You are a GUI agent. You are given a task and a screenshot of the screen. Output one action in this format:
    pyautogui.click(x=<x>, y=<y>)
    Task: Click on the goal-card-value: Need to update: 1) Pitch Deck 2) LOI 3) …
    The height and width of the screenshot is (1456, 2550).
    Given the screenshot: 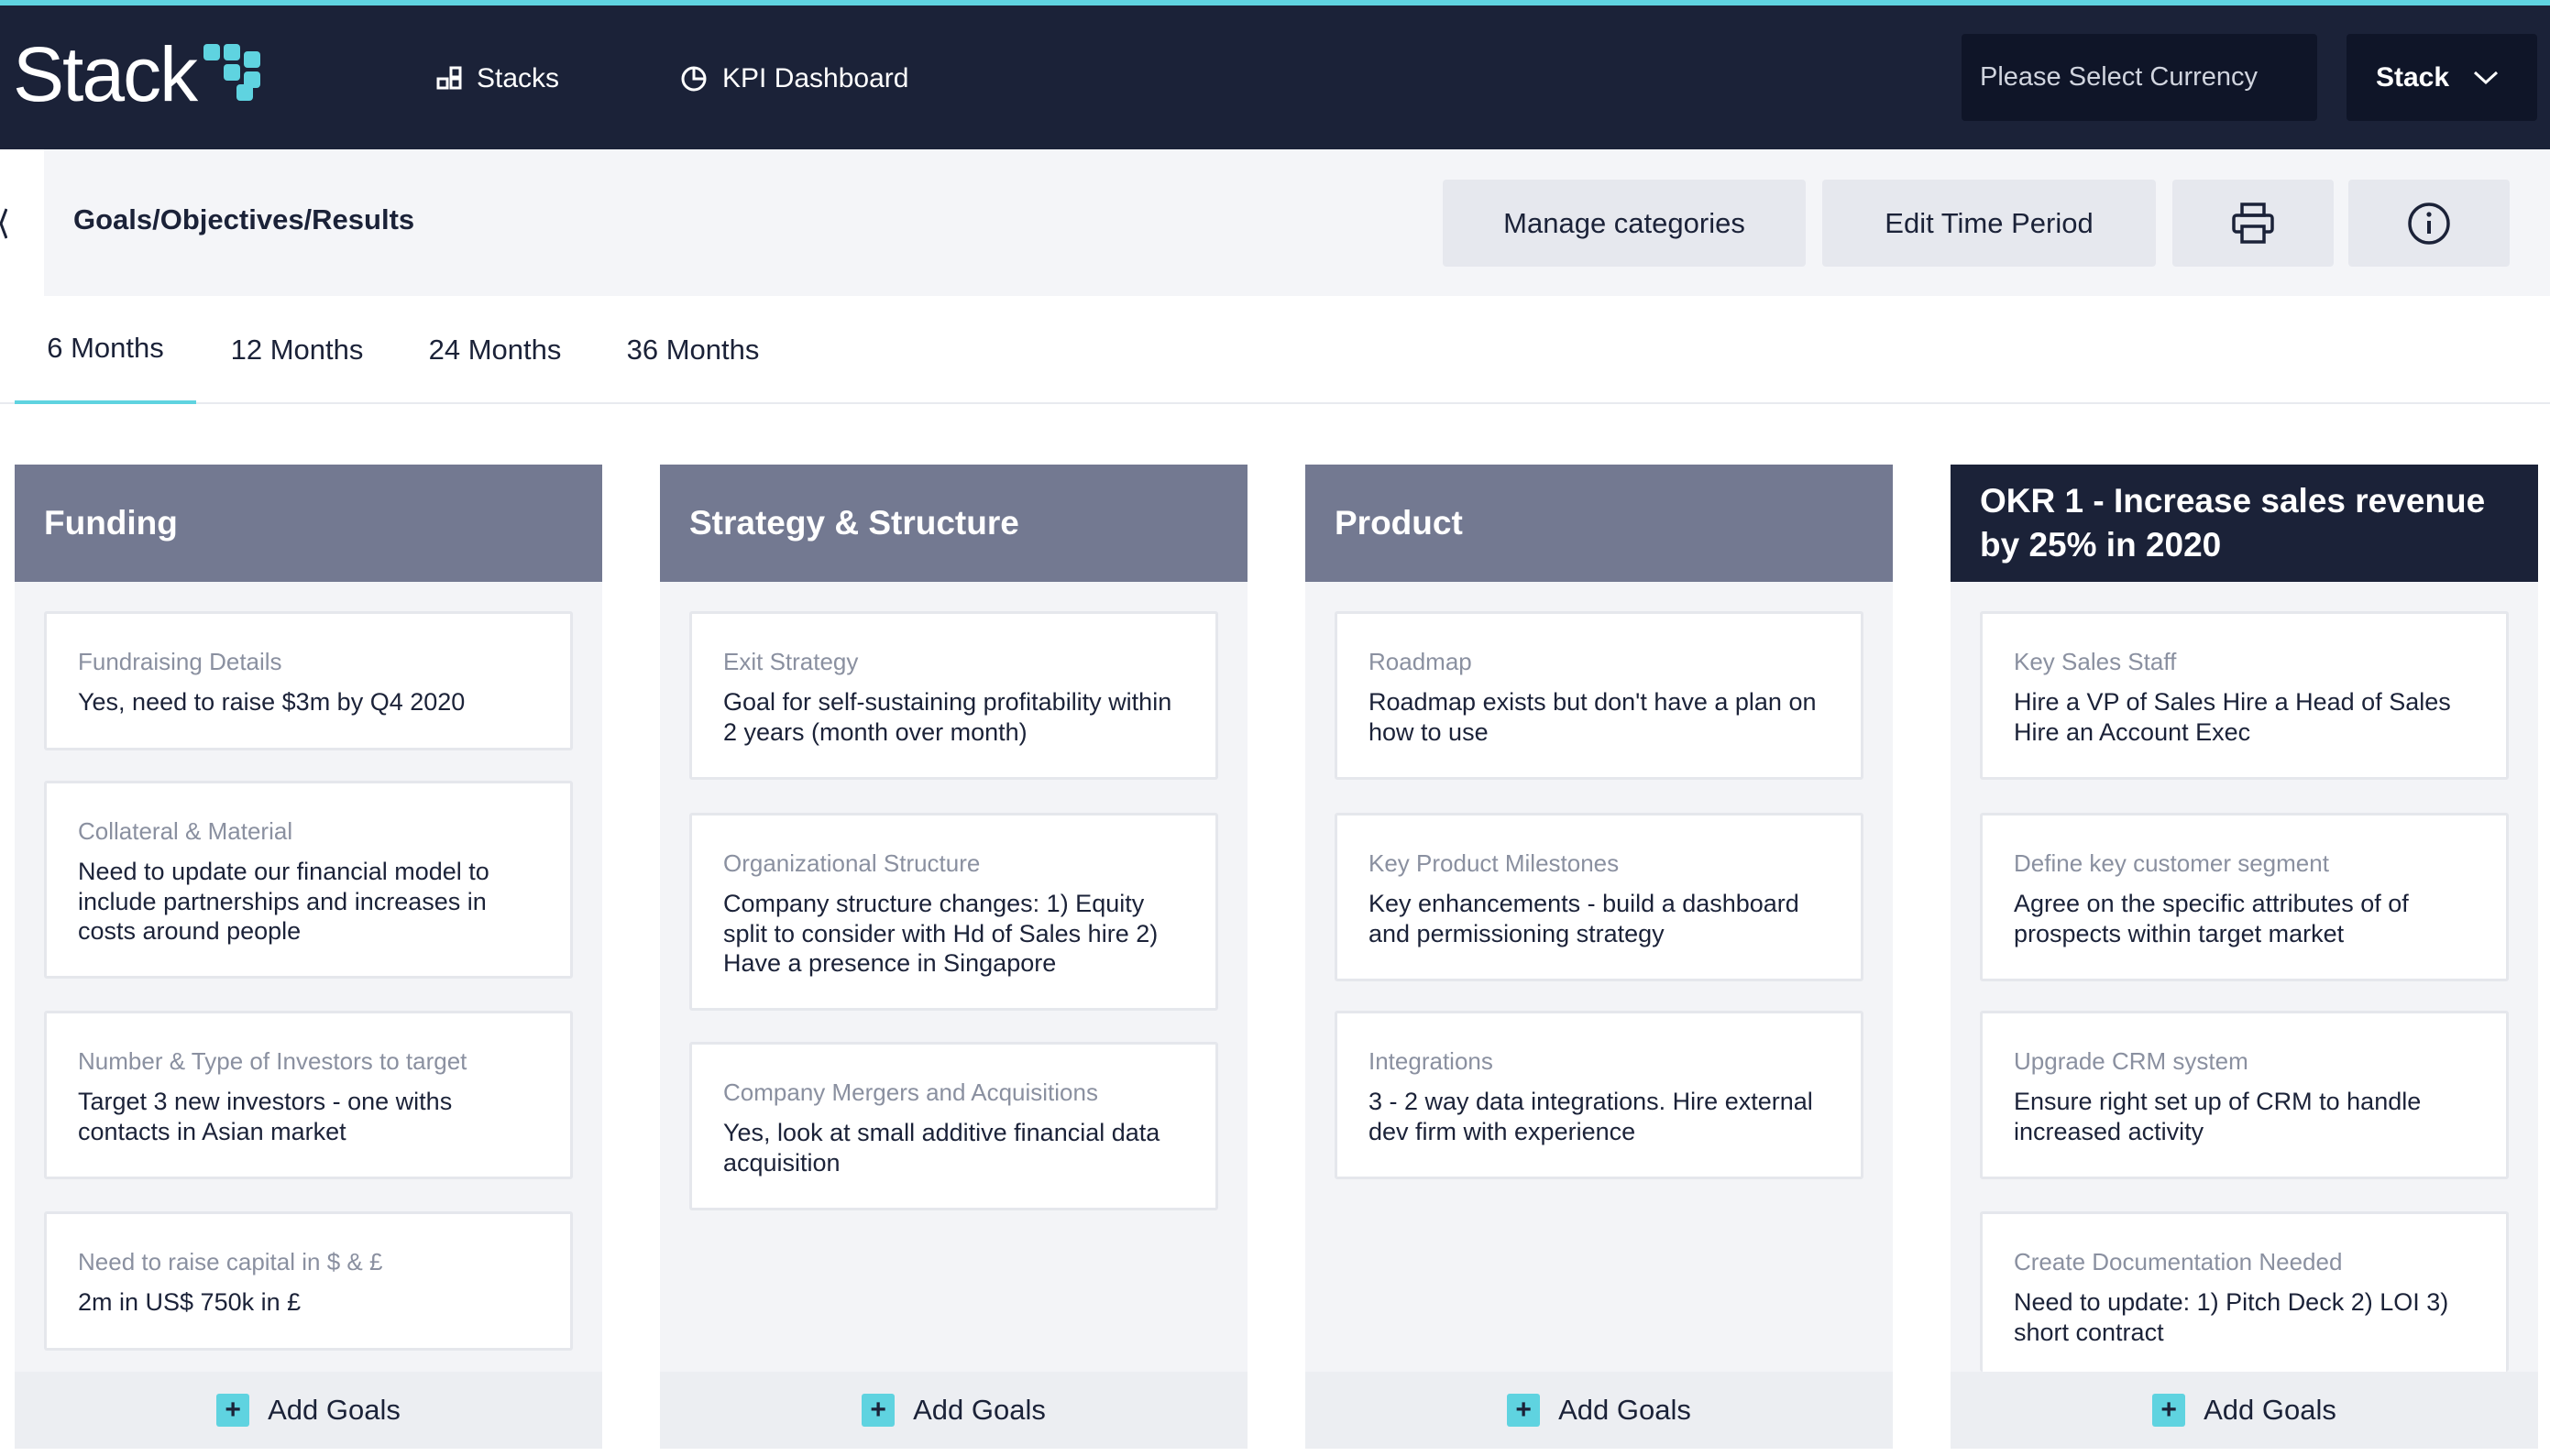 What is the action you would take?
    pyautogui.click(x=2231, y=1317)
    